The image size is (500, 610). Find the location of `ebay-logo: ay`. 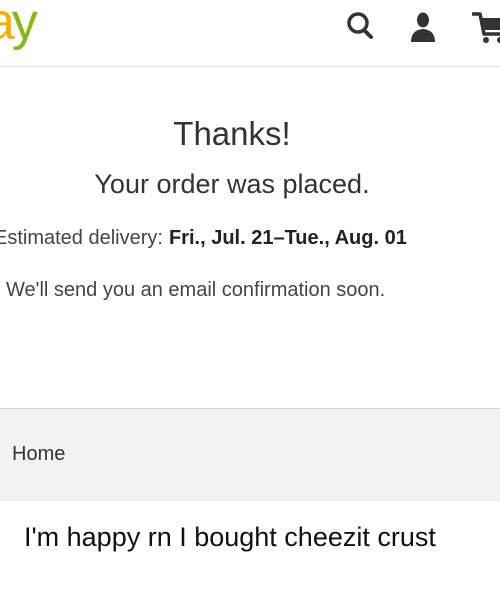

ebay-logo: ay is located at coordinates (19, 25).